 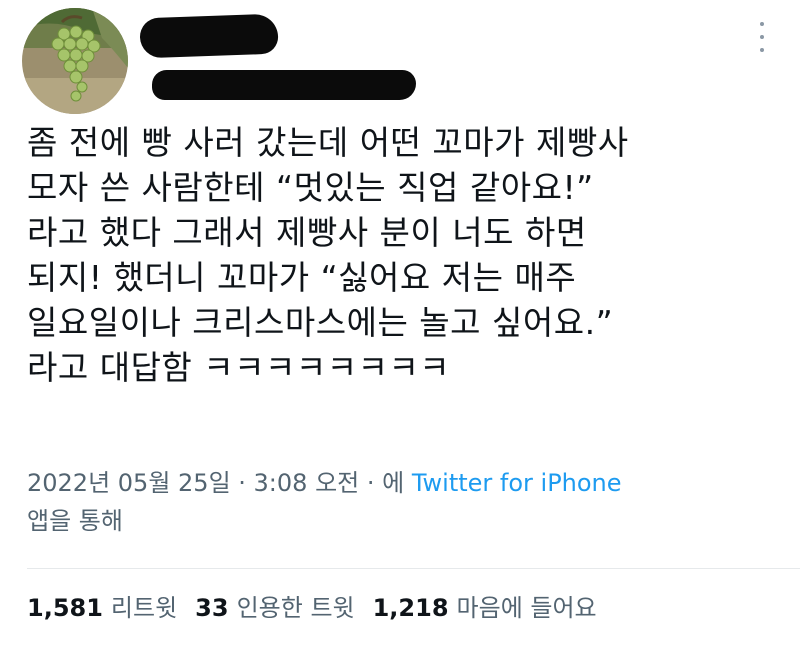 I want to click on tweet-line: 좀 전에 빵 사러 갔는데 어떤 꼬마가 제빵사, so click(x=328, y=142).